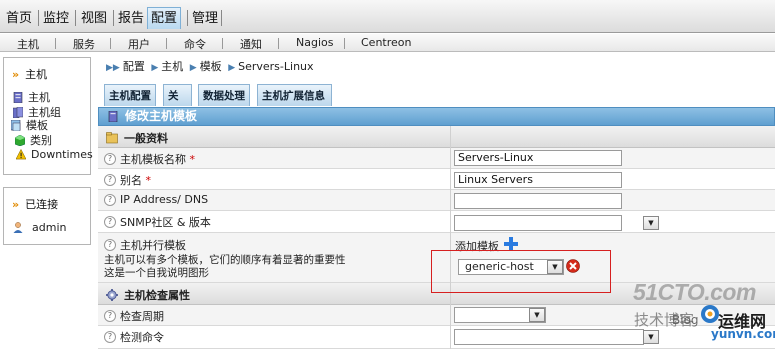  Describe the element at coordinates (538, 158) in the screenshot. I see `template-name-input: Servers-Linux` at that location.